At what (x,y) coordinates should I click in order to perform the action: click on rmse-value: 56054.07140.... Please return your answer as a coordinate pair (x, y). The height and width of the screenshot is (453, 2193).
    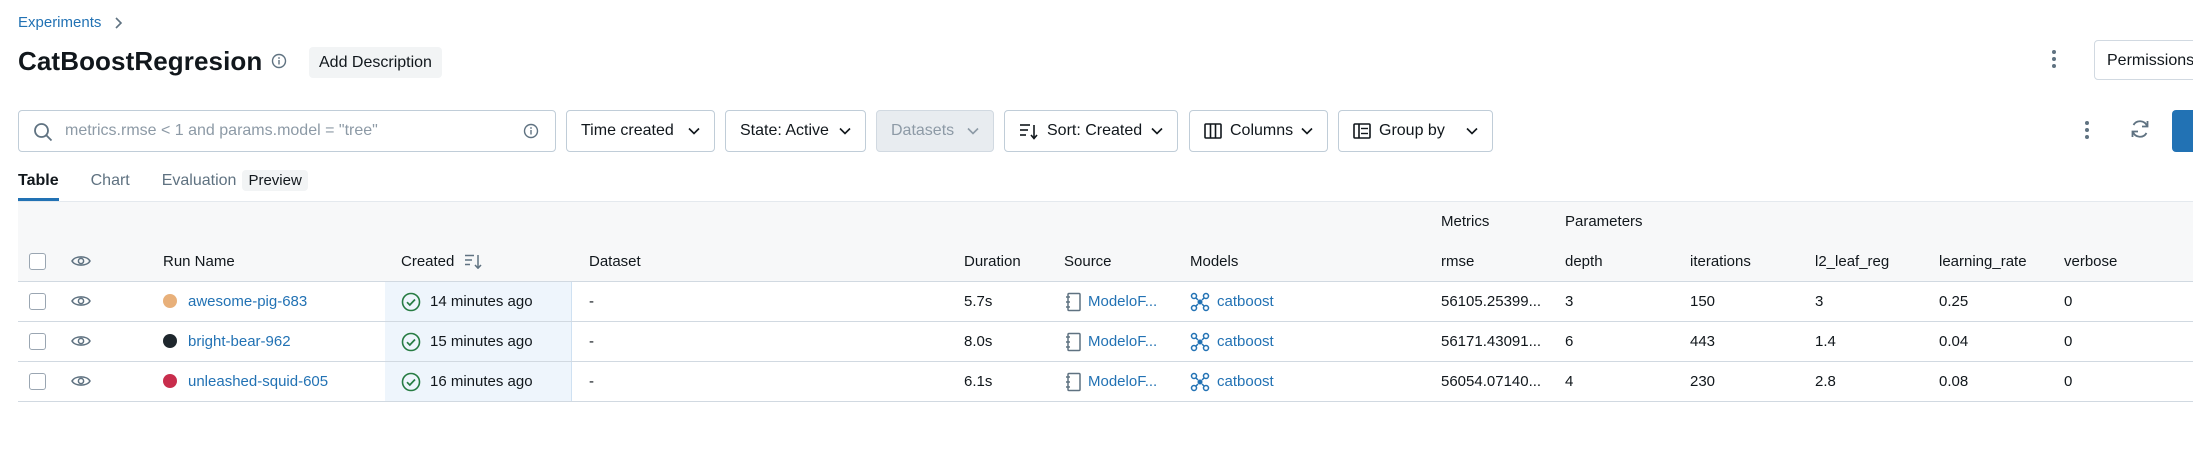
    Looking at the image, I should click on (1491, 381).